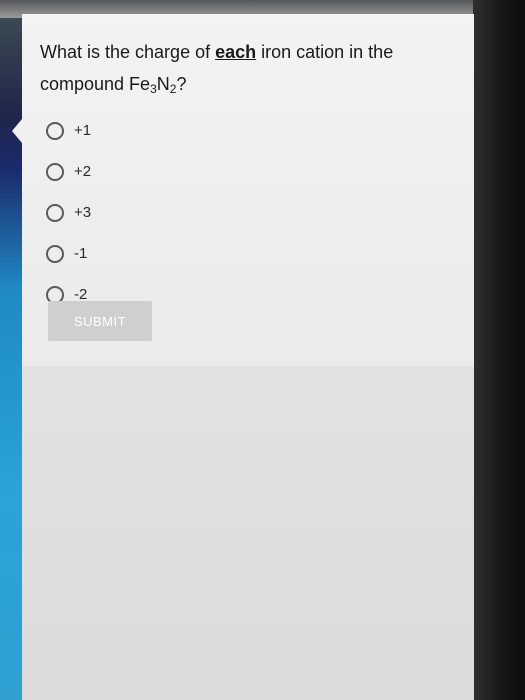  Describe the element at coordinates (181, 84) in the screenshot. I see `question-end: ?` at that location.